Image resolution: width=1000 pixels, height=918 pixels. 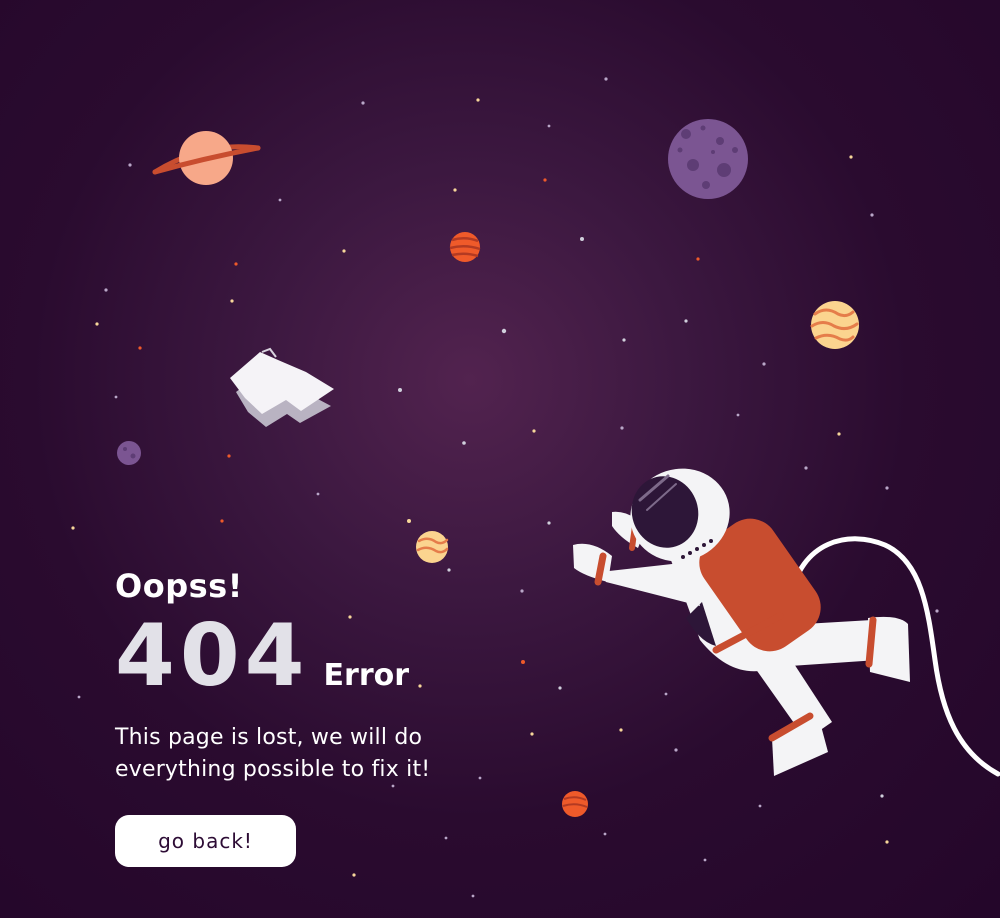 I want to click on small-planet-icon, so click(x=129, y=453).